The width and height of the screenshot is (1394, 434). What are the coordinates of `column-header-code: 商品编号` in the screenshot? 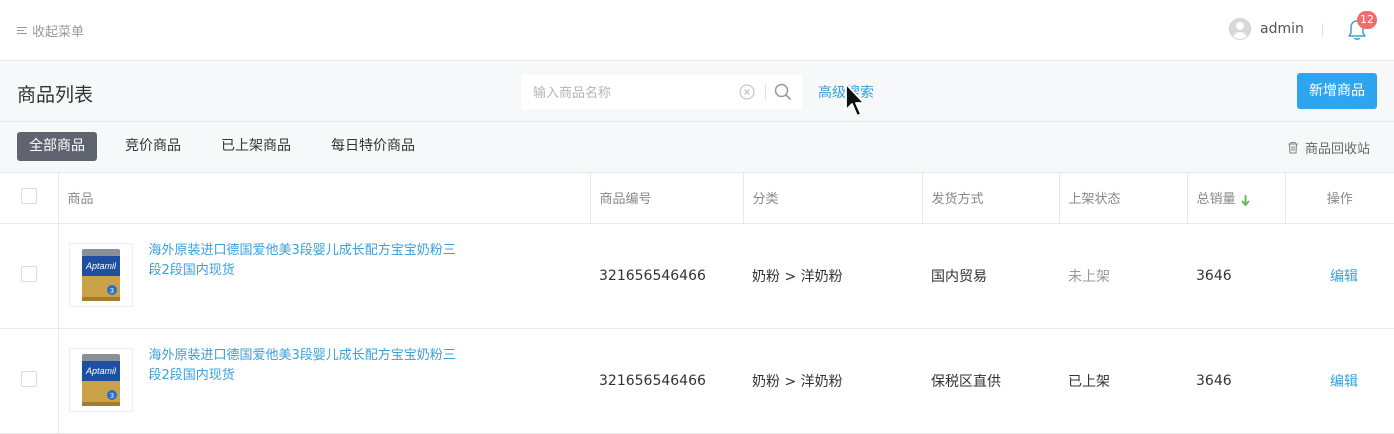 It's located at (667, 198).